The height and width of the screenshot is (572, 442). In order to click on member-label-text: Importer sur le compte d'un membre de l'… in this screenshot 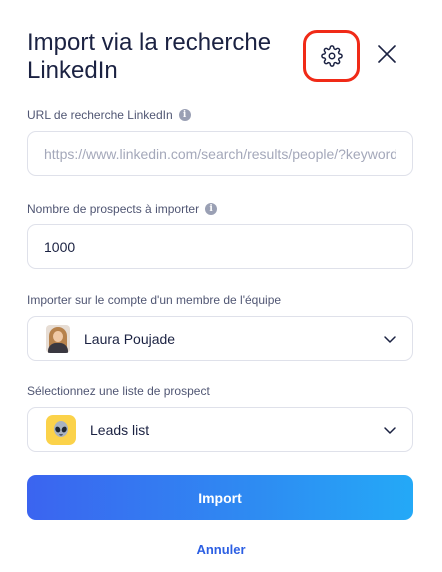, I will do `click(154, 300)`.